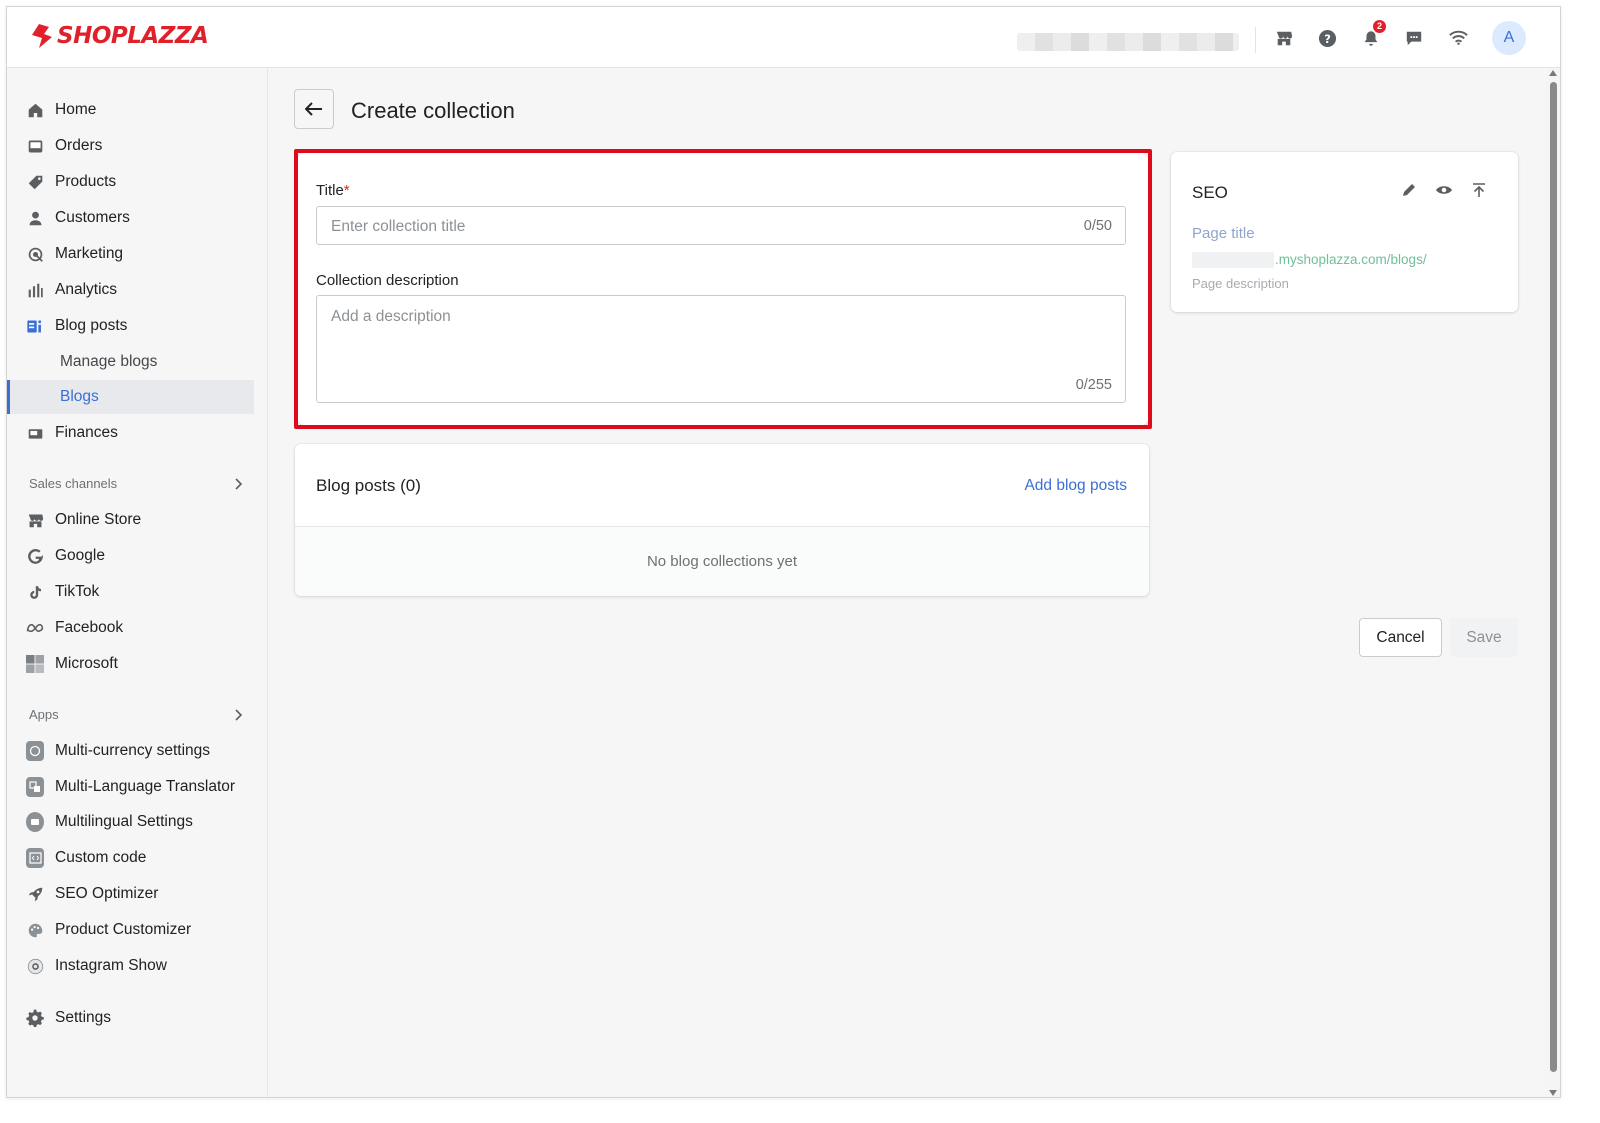 This screenshot has height=1123, width=1600. I want to click on arrow-left-icon, so click(313, 109).